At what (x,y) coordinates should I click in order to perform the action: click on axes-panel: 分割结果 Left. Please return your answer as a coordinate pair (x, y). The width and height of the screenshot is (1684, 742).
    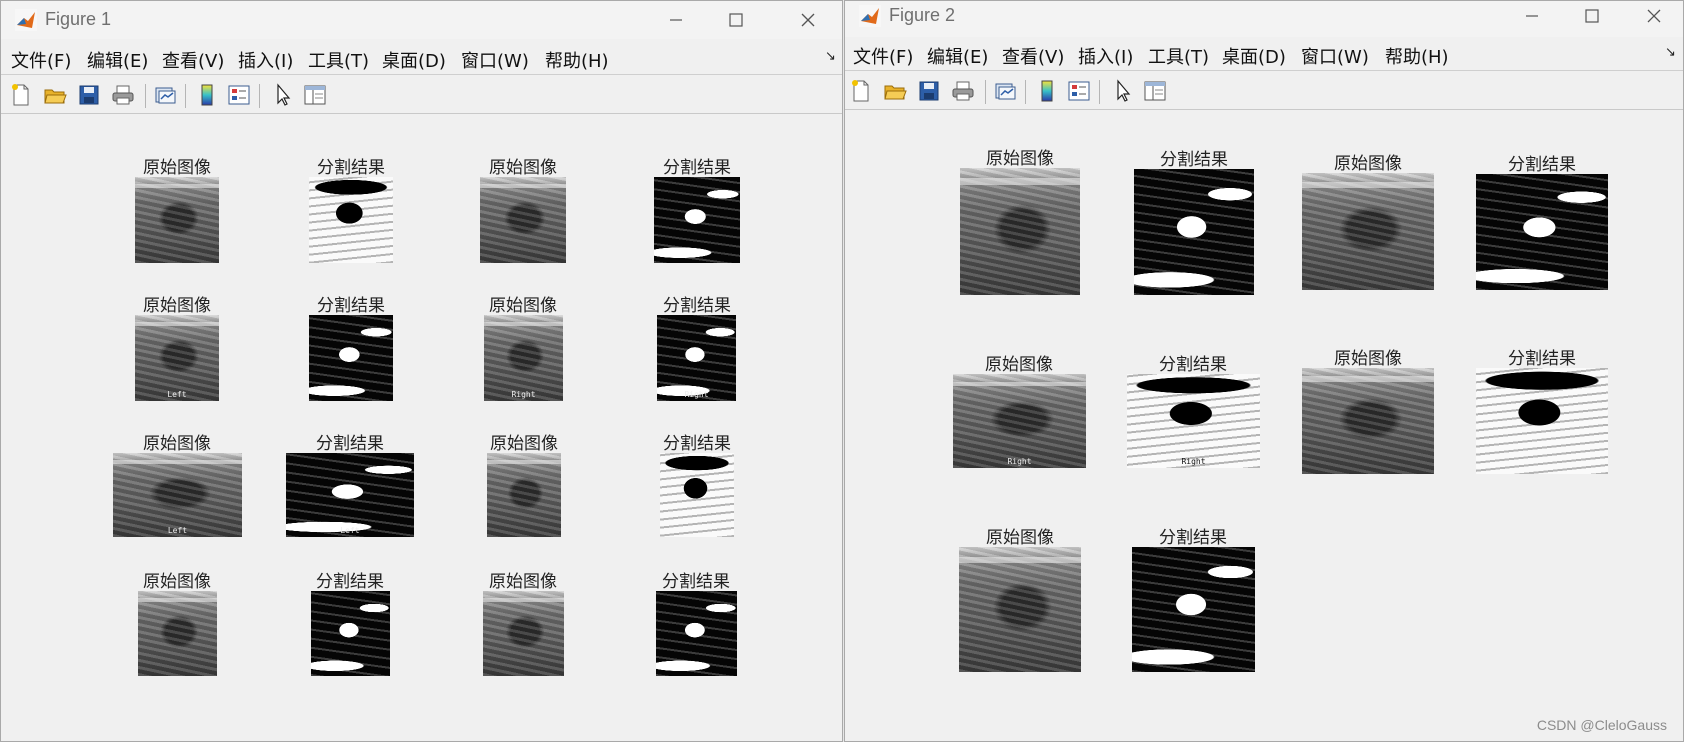
    Looking at the image, I should click on (350, 482).